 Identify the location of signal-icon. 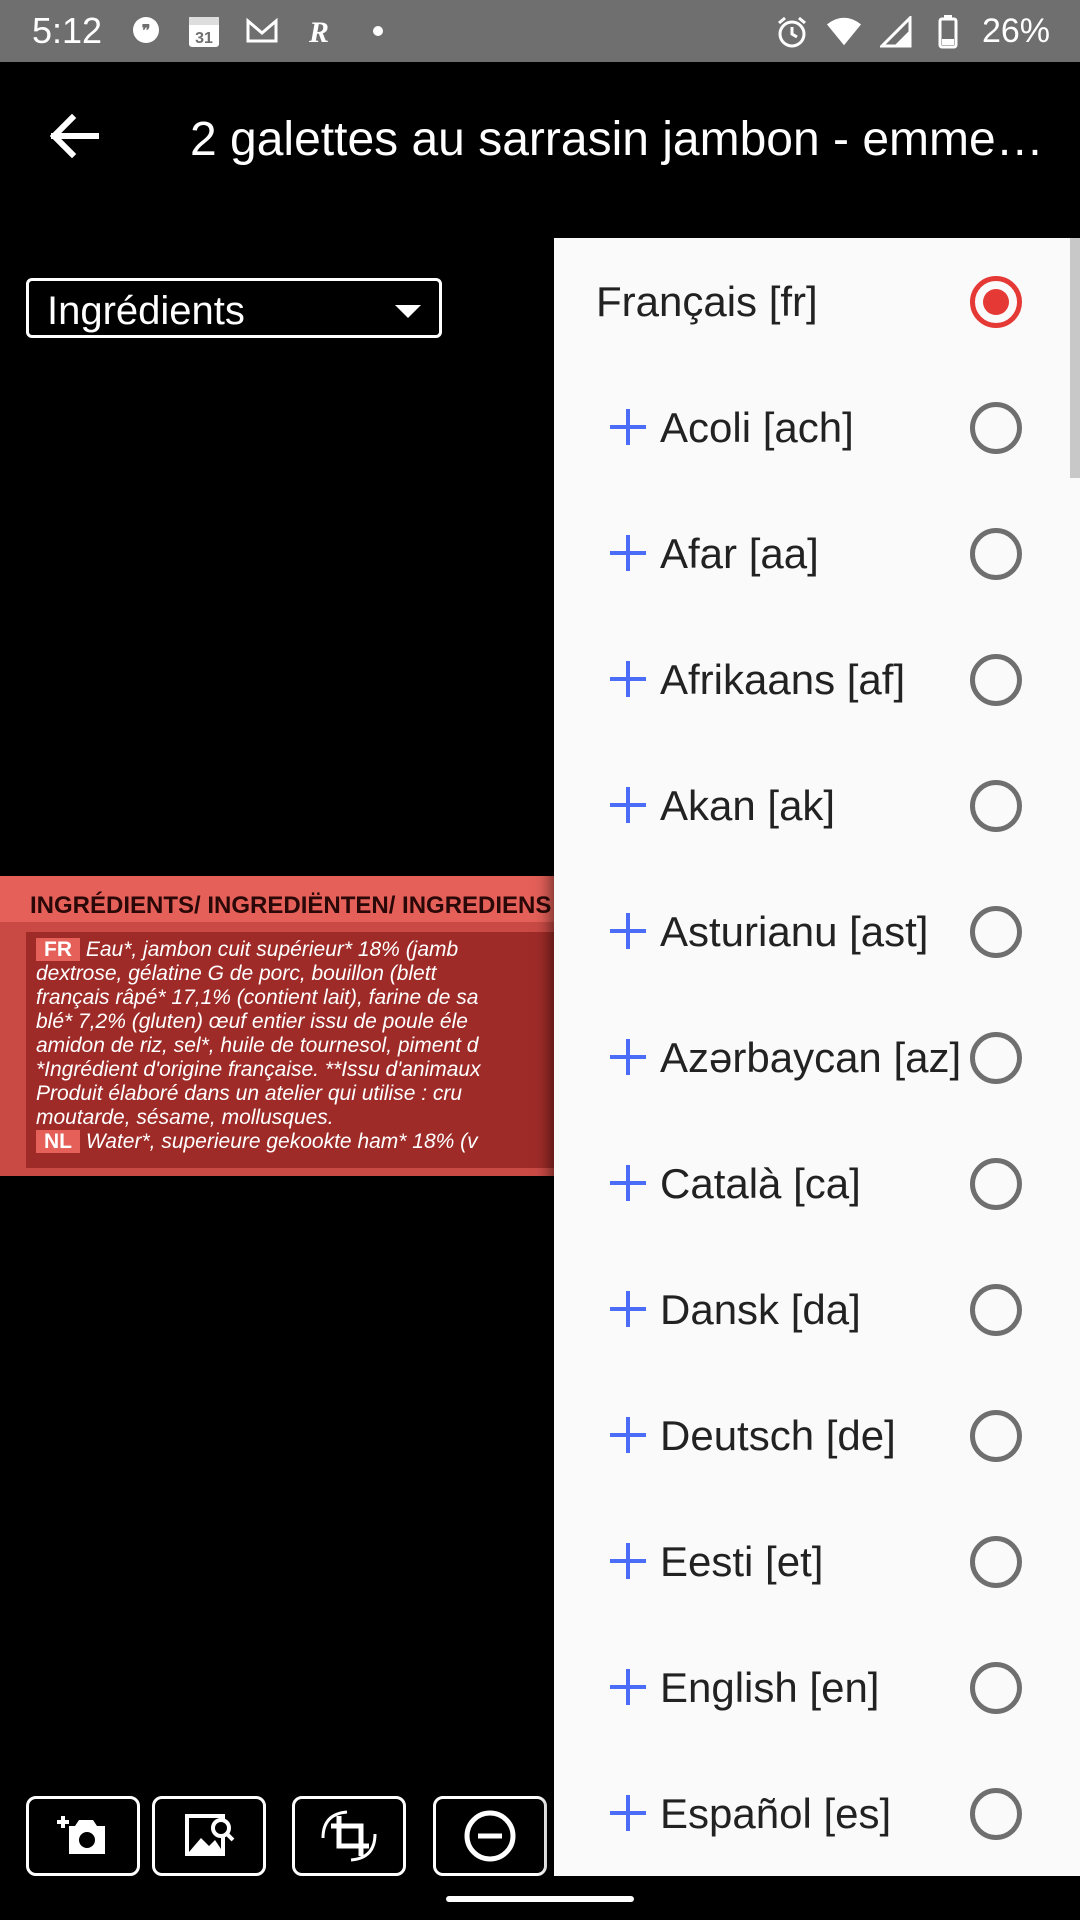
(896, 32).